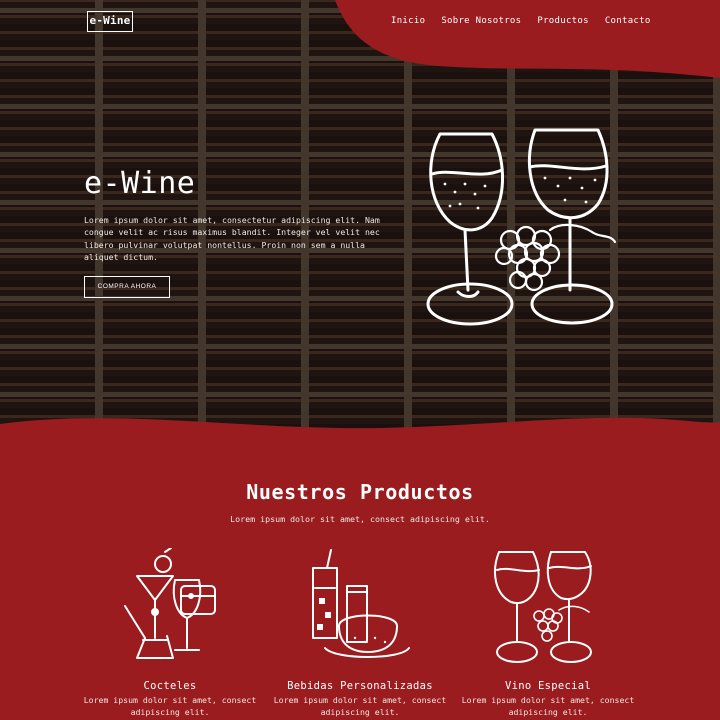 Image resolution: width=720 pixels, height=720 pixels. Describe the element at coordinates (140, 183) in the screenshot. I see `hero-title: e-Wine` at that location.